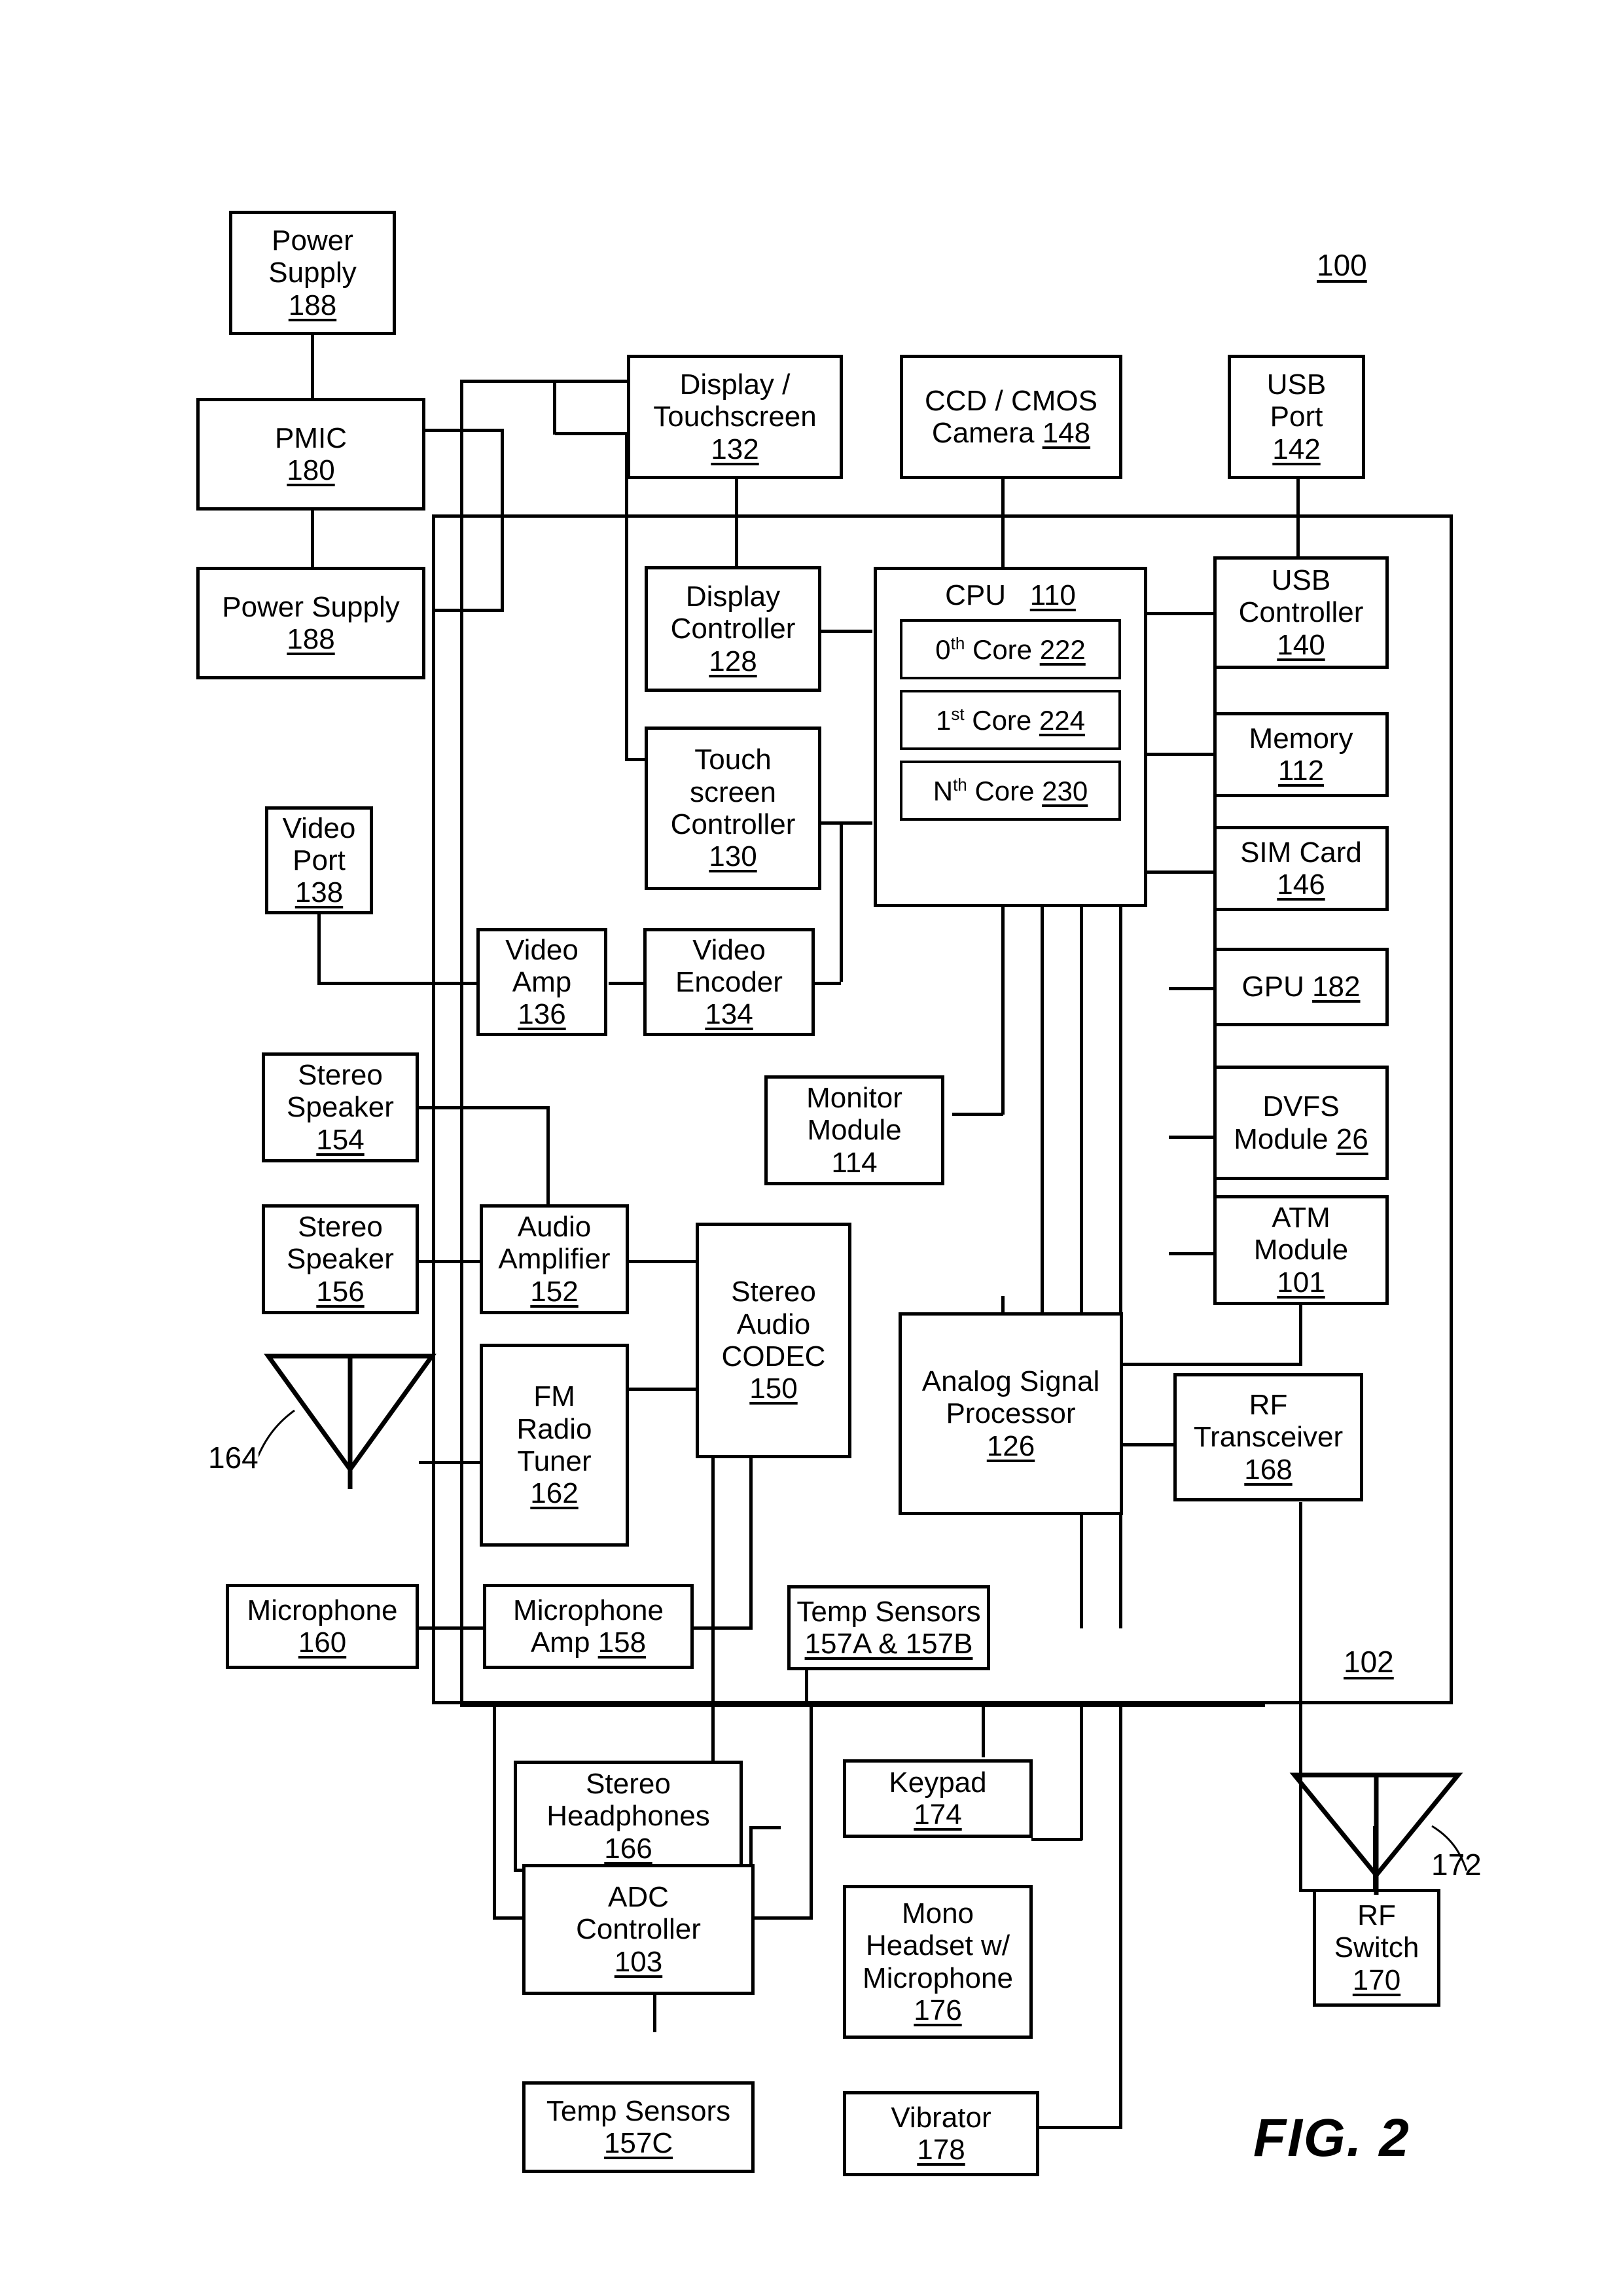  Describe the element at coordinates (938, 1962) in the screenshot. I see `block-mono-headset-microphone-176: Mono Headset w/ Microphone 176` at that location.